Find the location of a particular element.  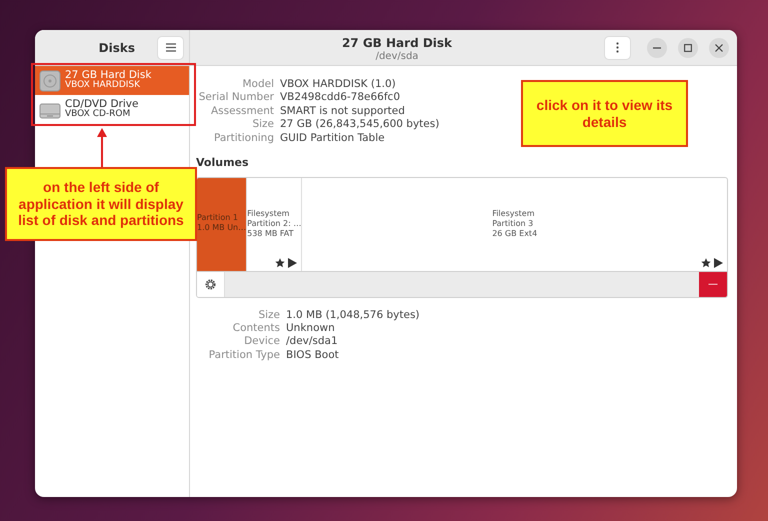

arrow-icon is located at coordinates (102, 147).